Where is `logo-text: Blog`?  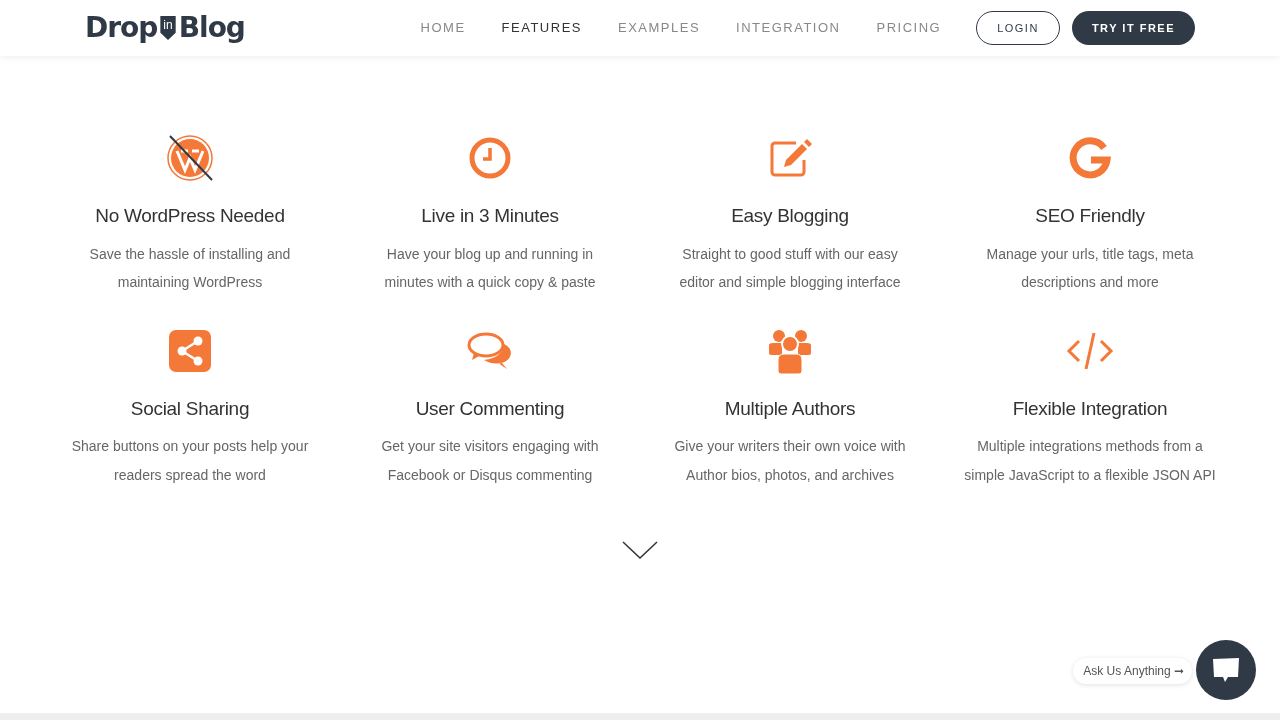 logo-text: Blog is located at coordinates (211, 28).